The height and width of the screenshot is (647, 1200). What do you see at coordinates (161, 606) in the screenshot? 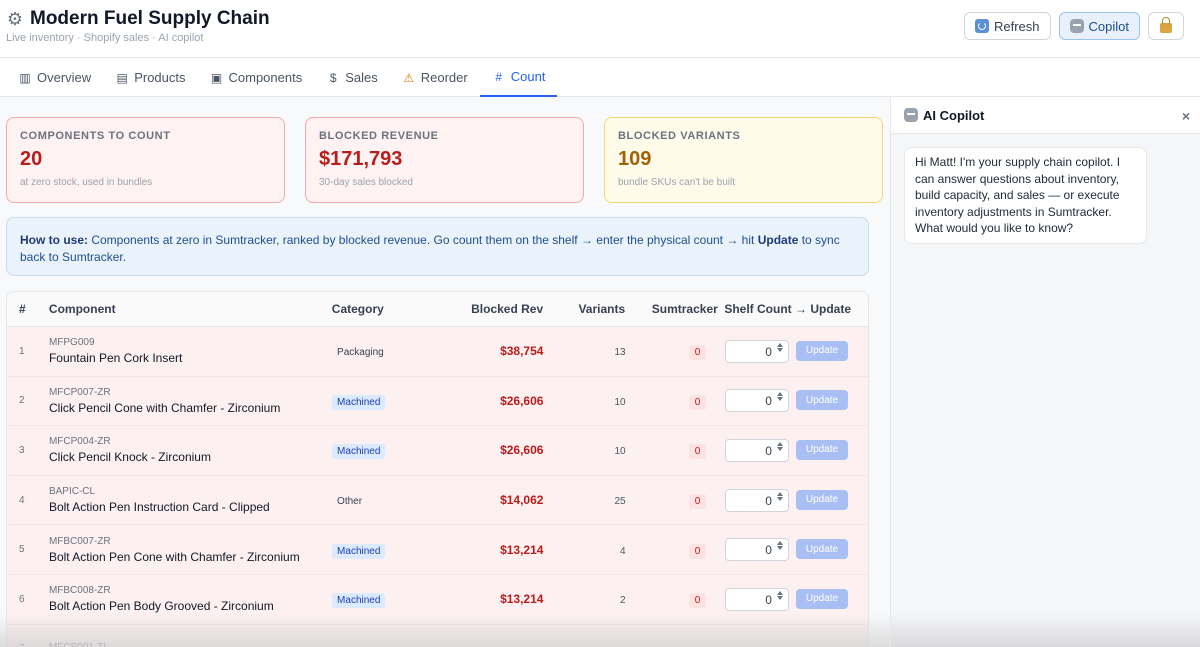
I see `component-name: Bolt Action Pen Body Grooved - Zirconium` at bounding box center [161, 606].